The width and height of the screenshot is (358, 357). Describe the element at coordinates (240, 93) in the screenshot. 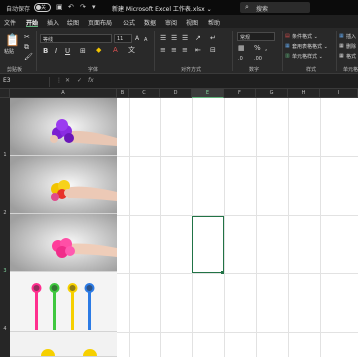

I see `column-header-f: F` at that location.